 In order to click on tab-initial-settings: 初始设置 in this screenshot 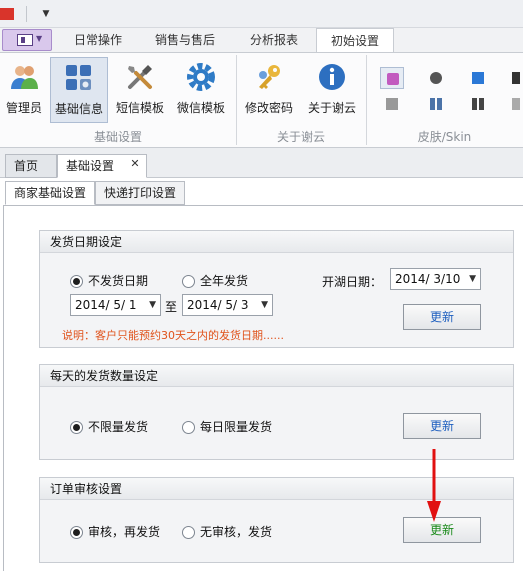, I will do `click(355, 40)`.